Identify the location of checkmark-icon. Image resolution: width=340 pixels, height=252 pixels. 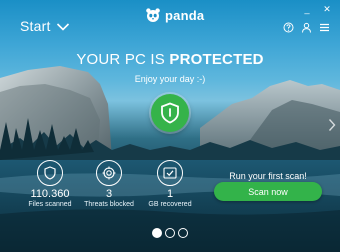
(170, 173).